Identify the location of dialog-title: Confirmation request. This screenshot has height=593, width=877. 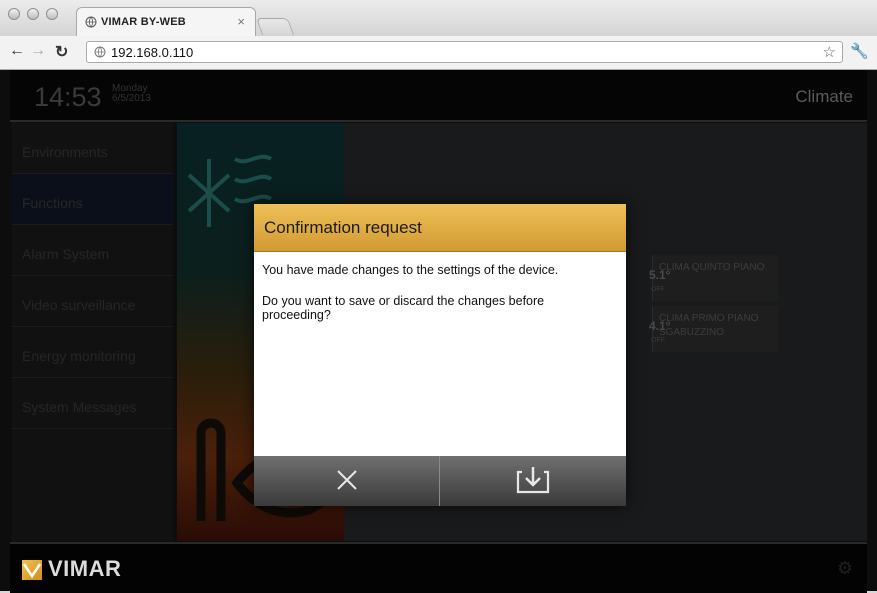
(343, 227).